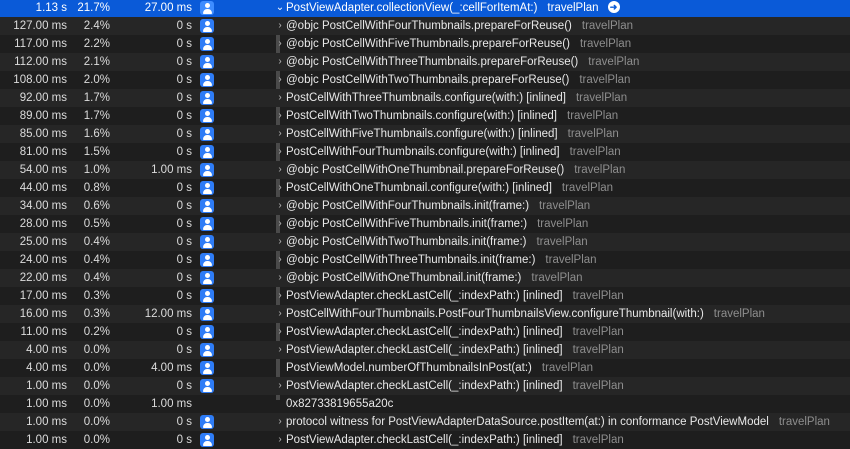 Image resolution: width=850 pixels, height=449 pixels. I want to click on weight-cell: 85.00 ms, so click(43, 134).